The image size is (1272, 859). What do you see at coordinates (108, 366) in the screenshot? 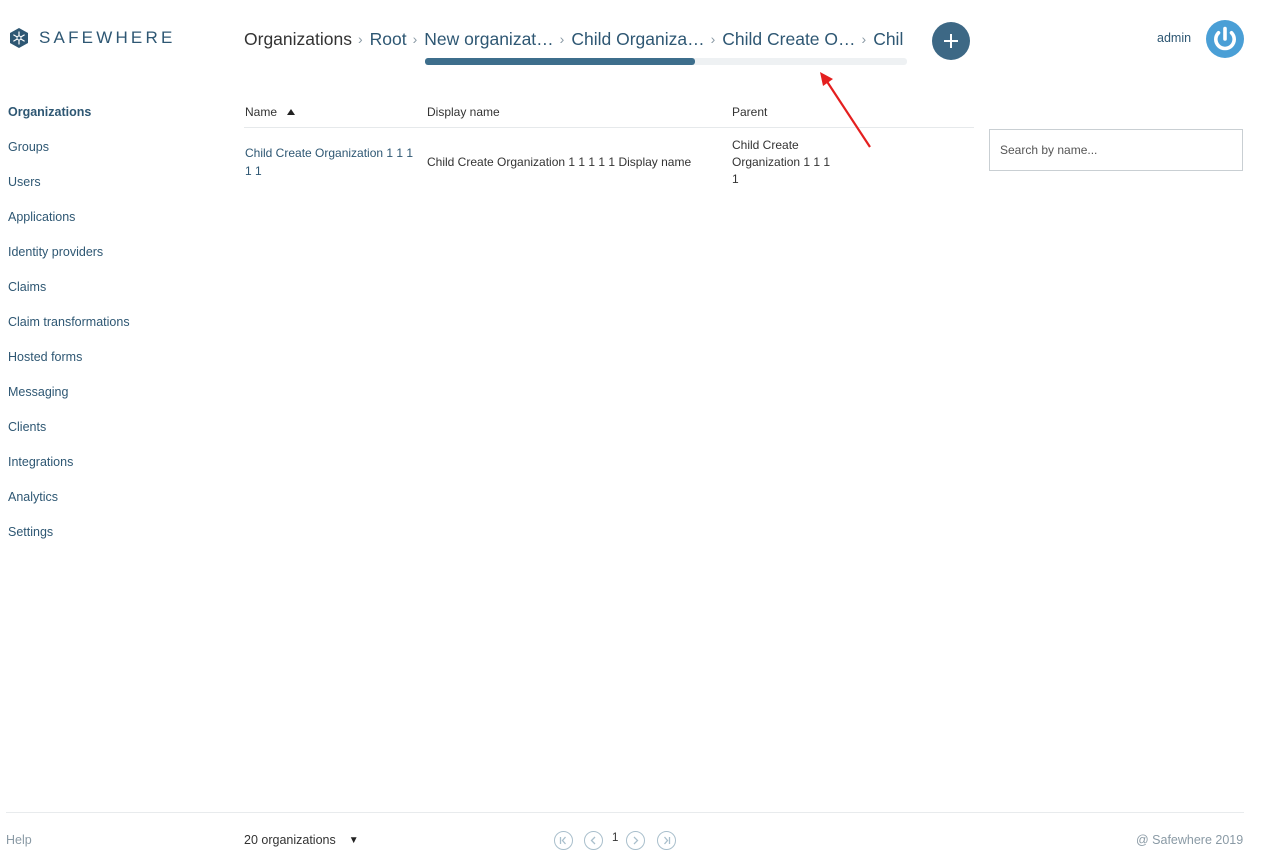
I see `sidebar-item-hosted-forms: Hosted forms` at bounding box center [108, 366].